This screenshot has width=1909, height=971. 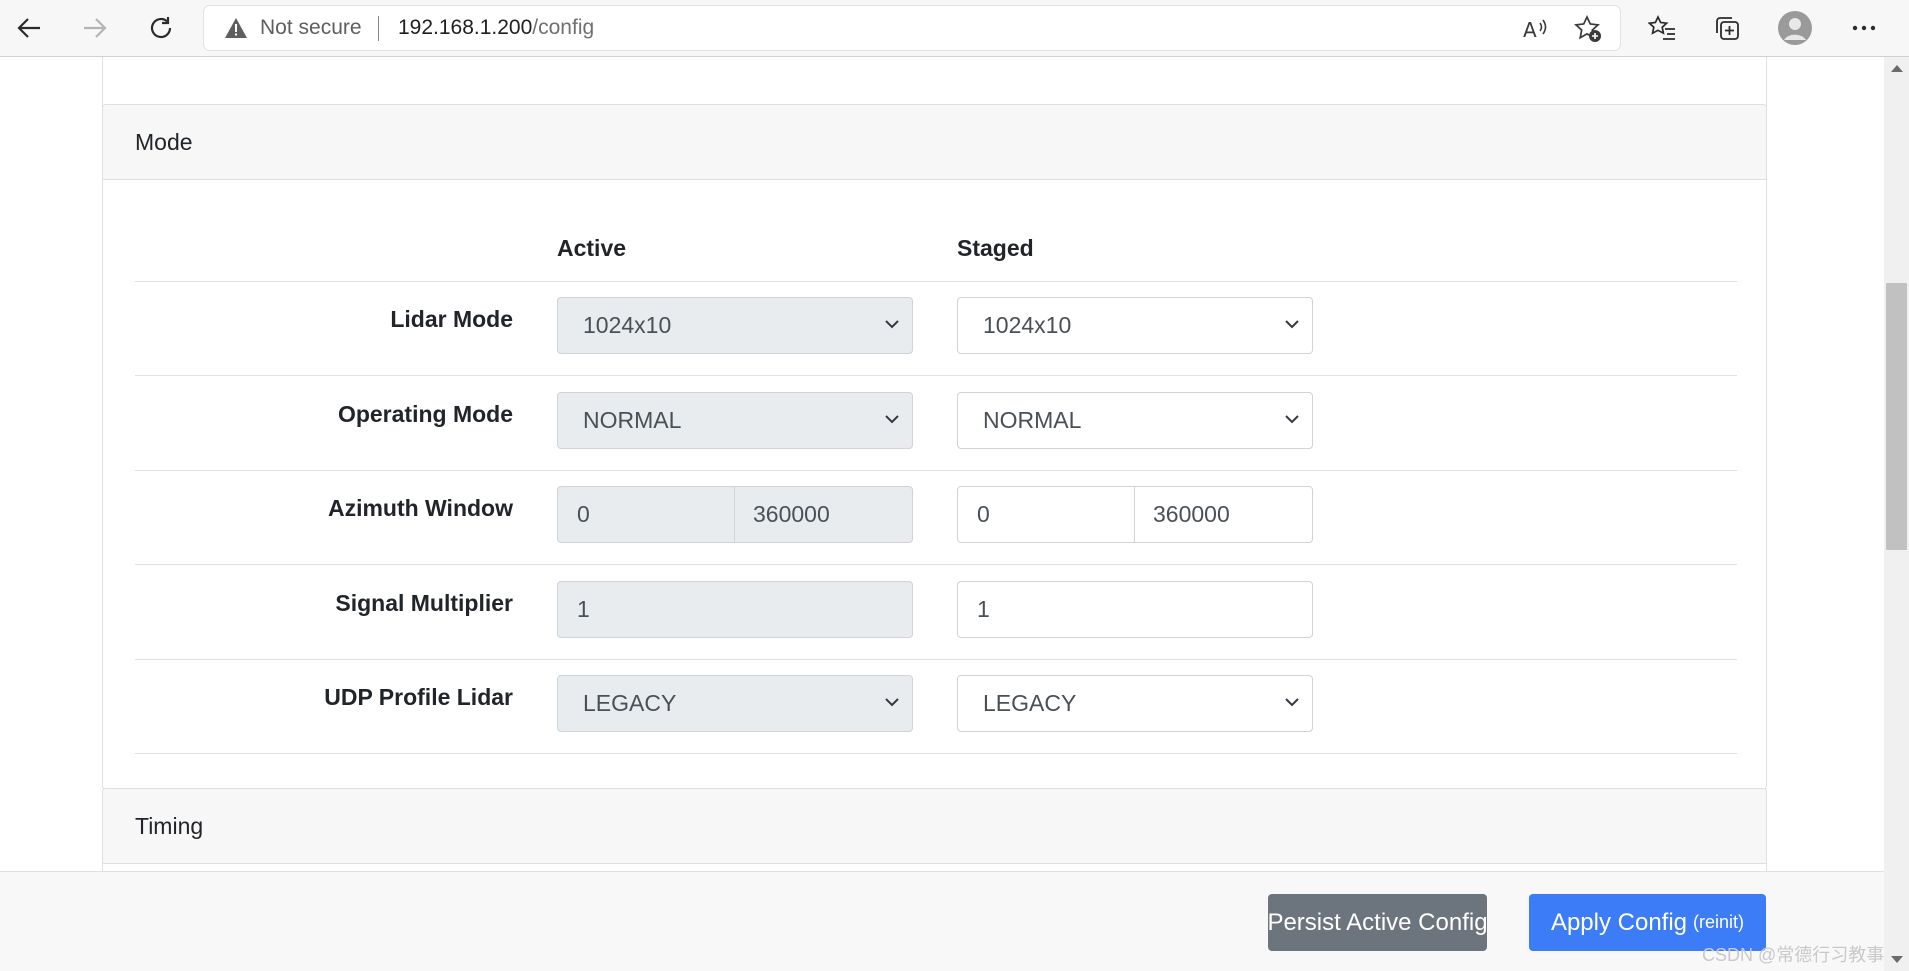 I want to click on reload-button, so click(x=161, y=28).